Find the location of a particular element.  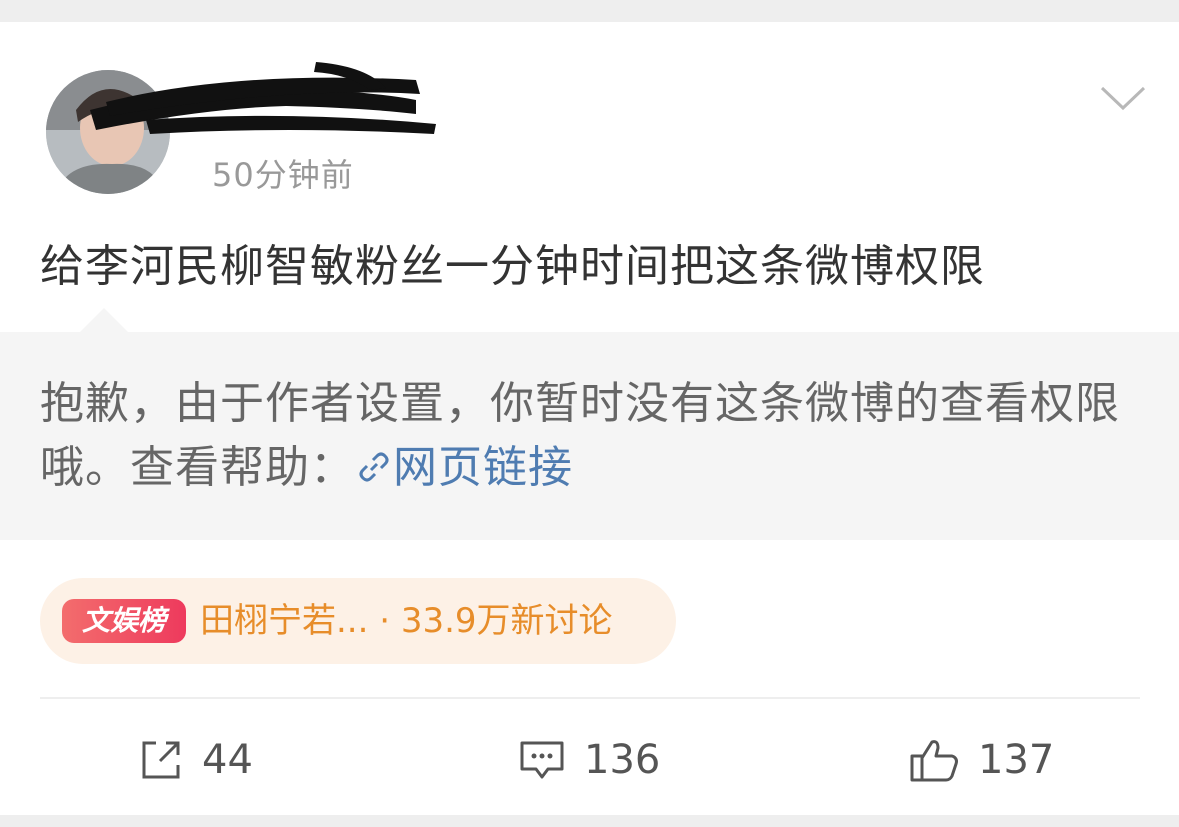

like-button: 137 is located at coordinates (981, 760).